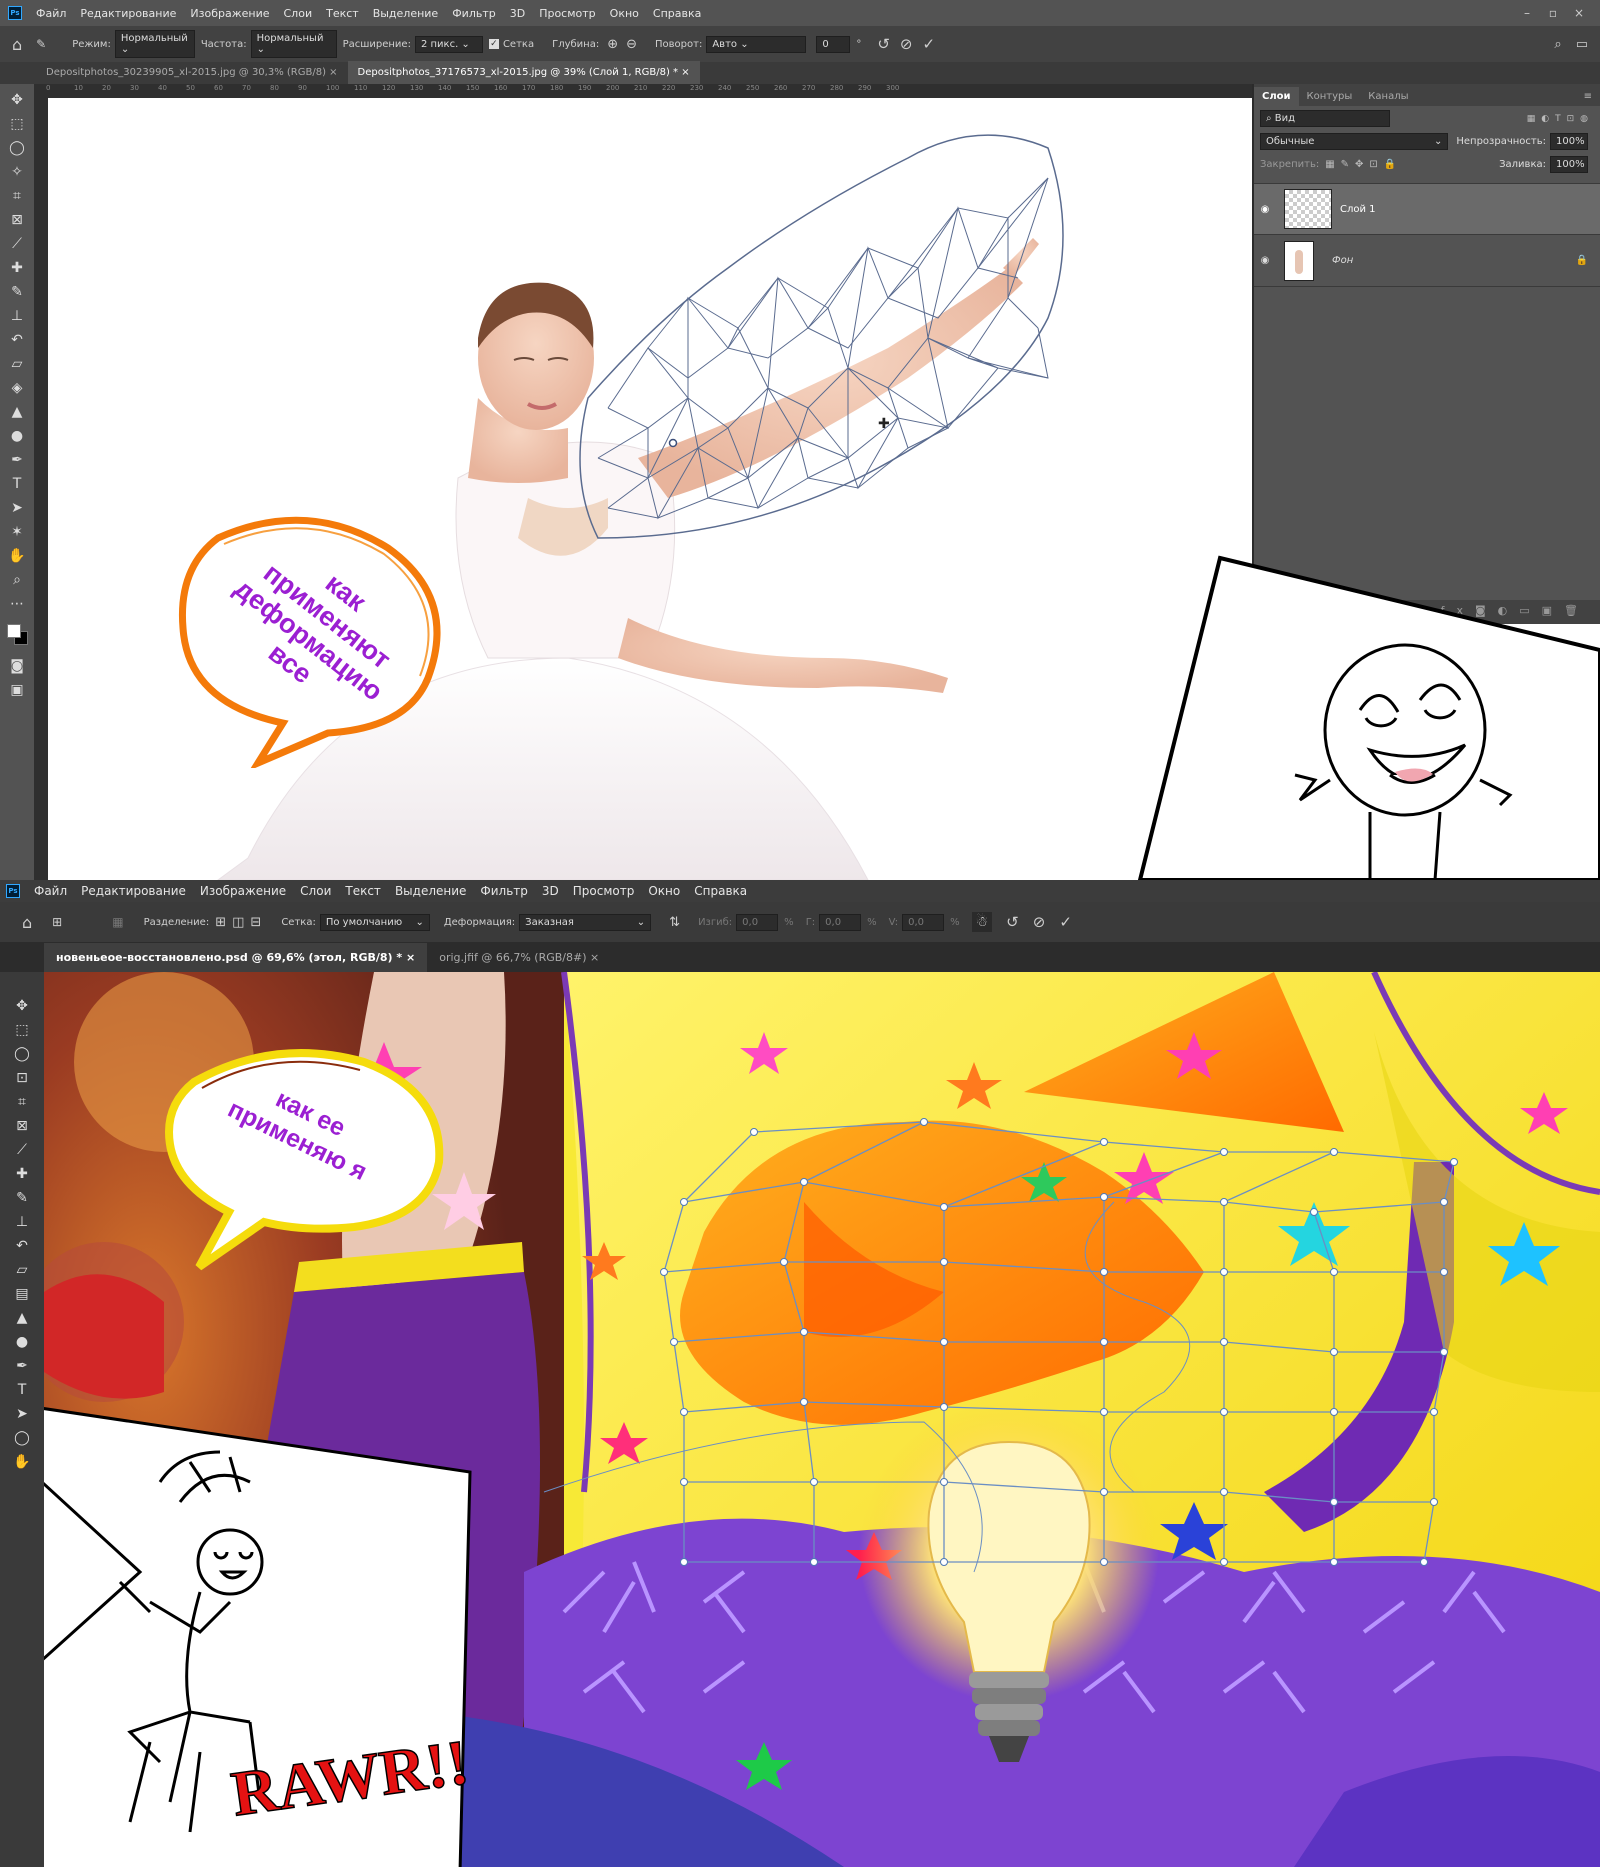 The height and width of the screenshot is (1867, 1600). I want to click on color-swatches, so click(17, 635).